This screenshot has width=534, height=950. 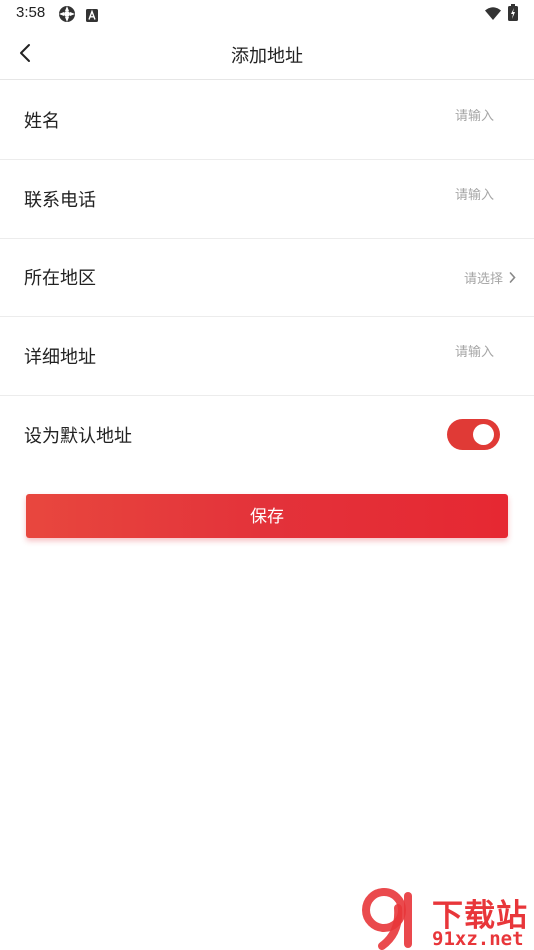 I want to click on region-label: 所在地区, so click(x=60, y=278).